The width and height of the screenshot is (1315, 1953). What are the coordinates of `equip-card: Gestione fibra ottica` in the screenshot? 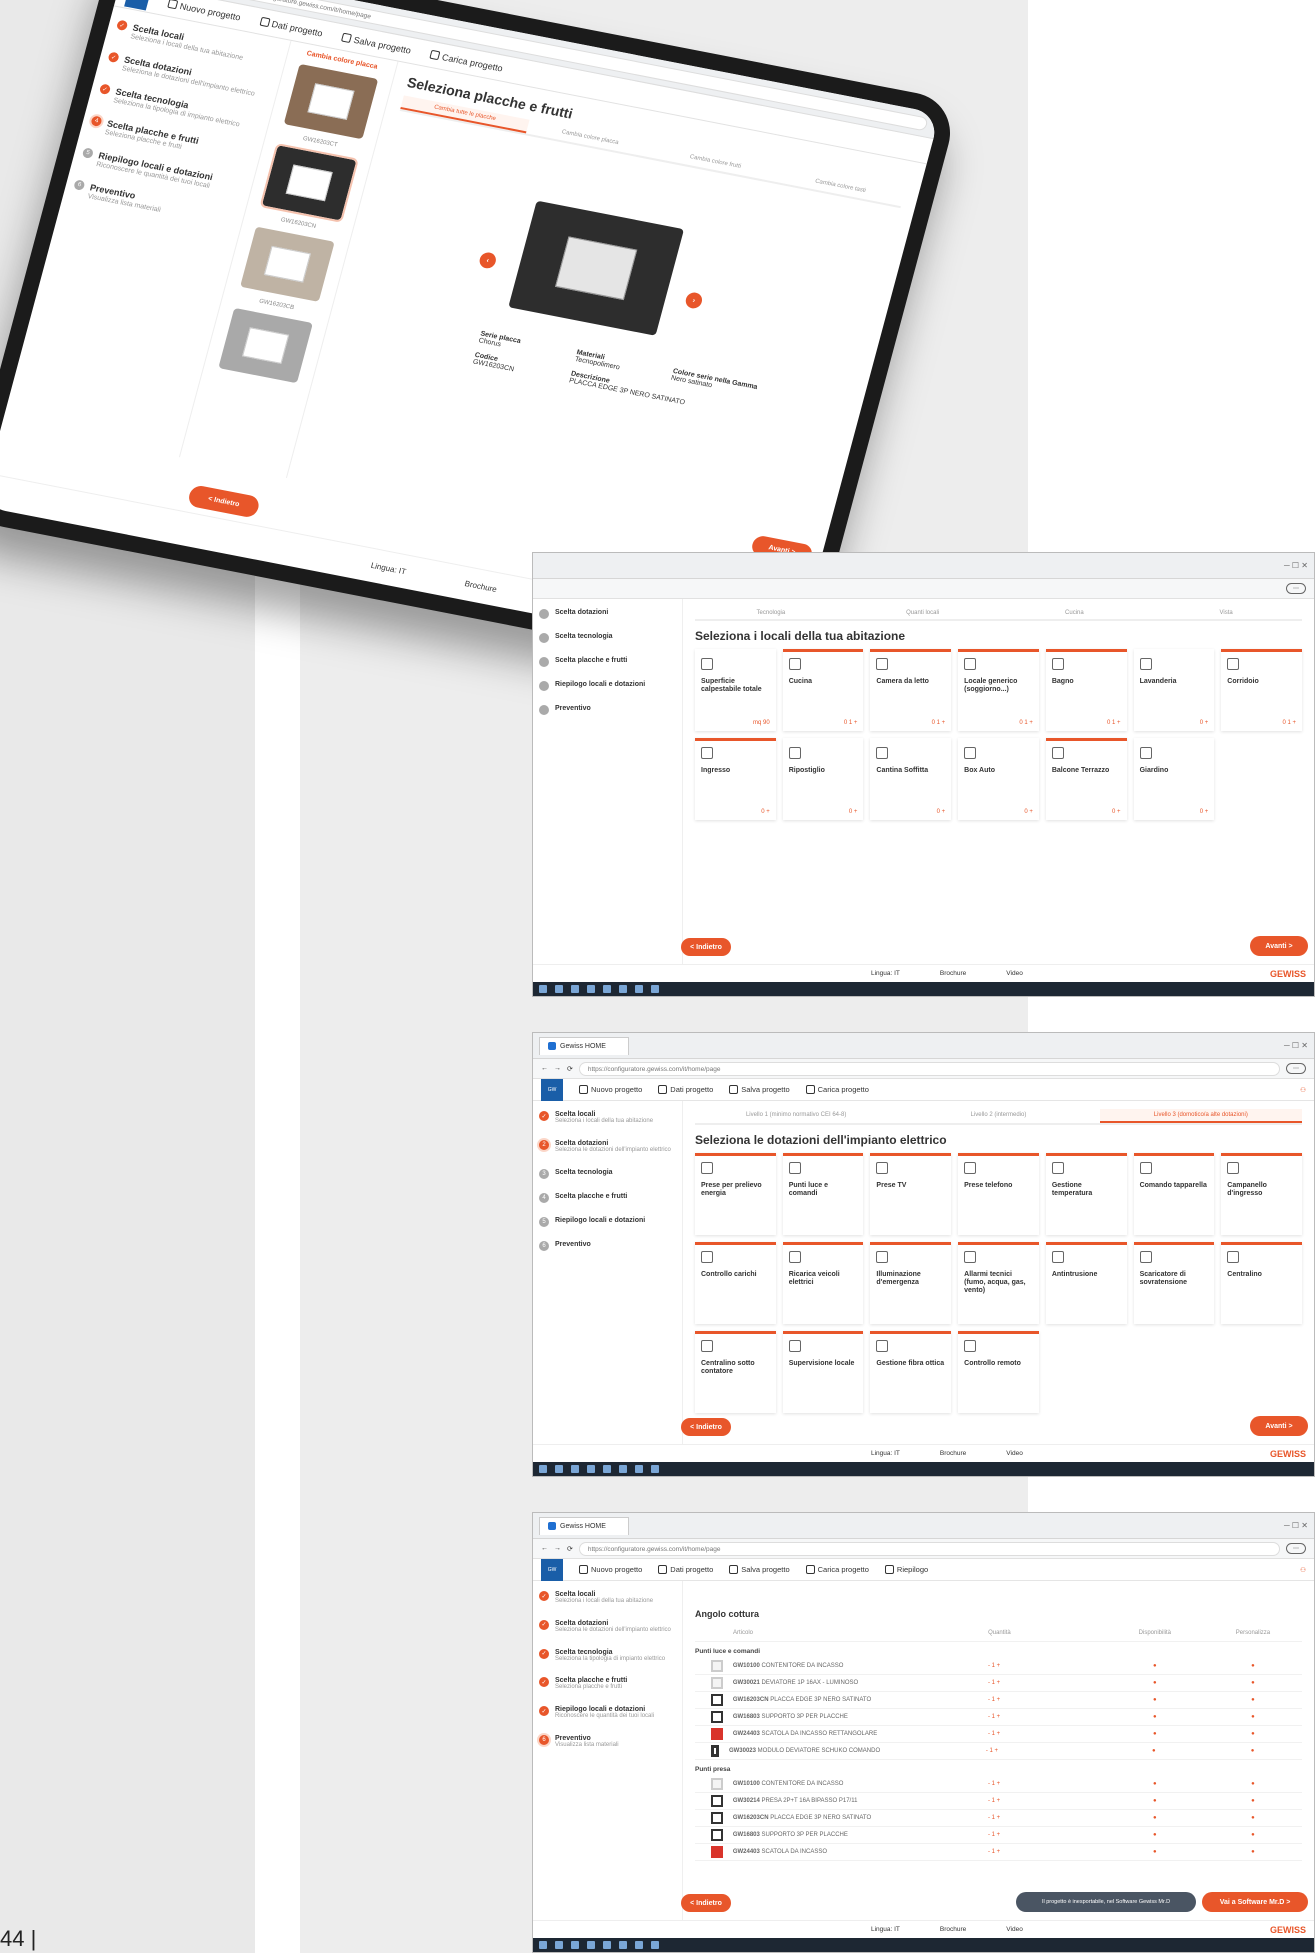 It's located at (911, 1372).